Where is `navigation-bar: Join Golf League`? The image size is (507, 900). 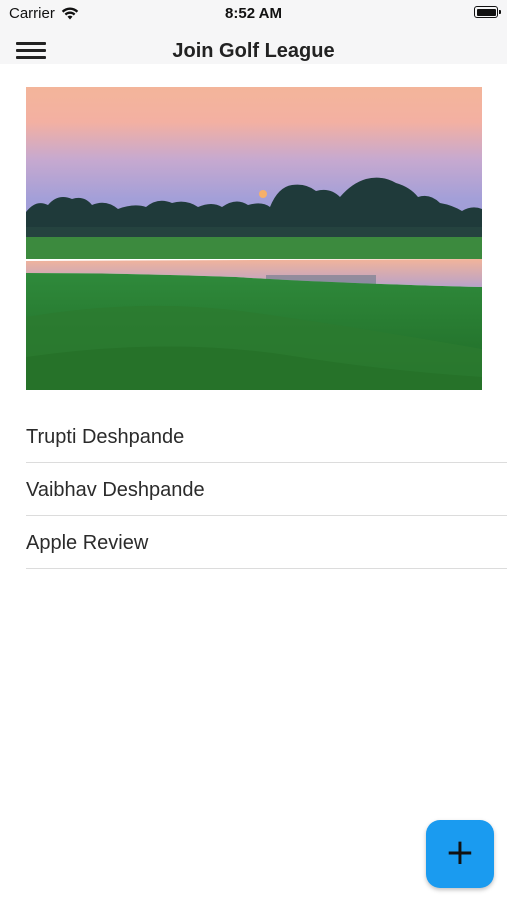
navigation-bar: Join Golf League is located at coordinates (253, 46).